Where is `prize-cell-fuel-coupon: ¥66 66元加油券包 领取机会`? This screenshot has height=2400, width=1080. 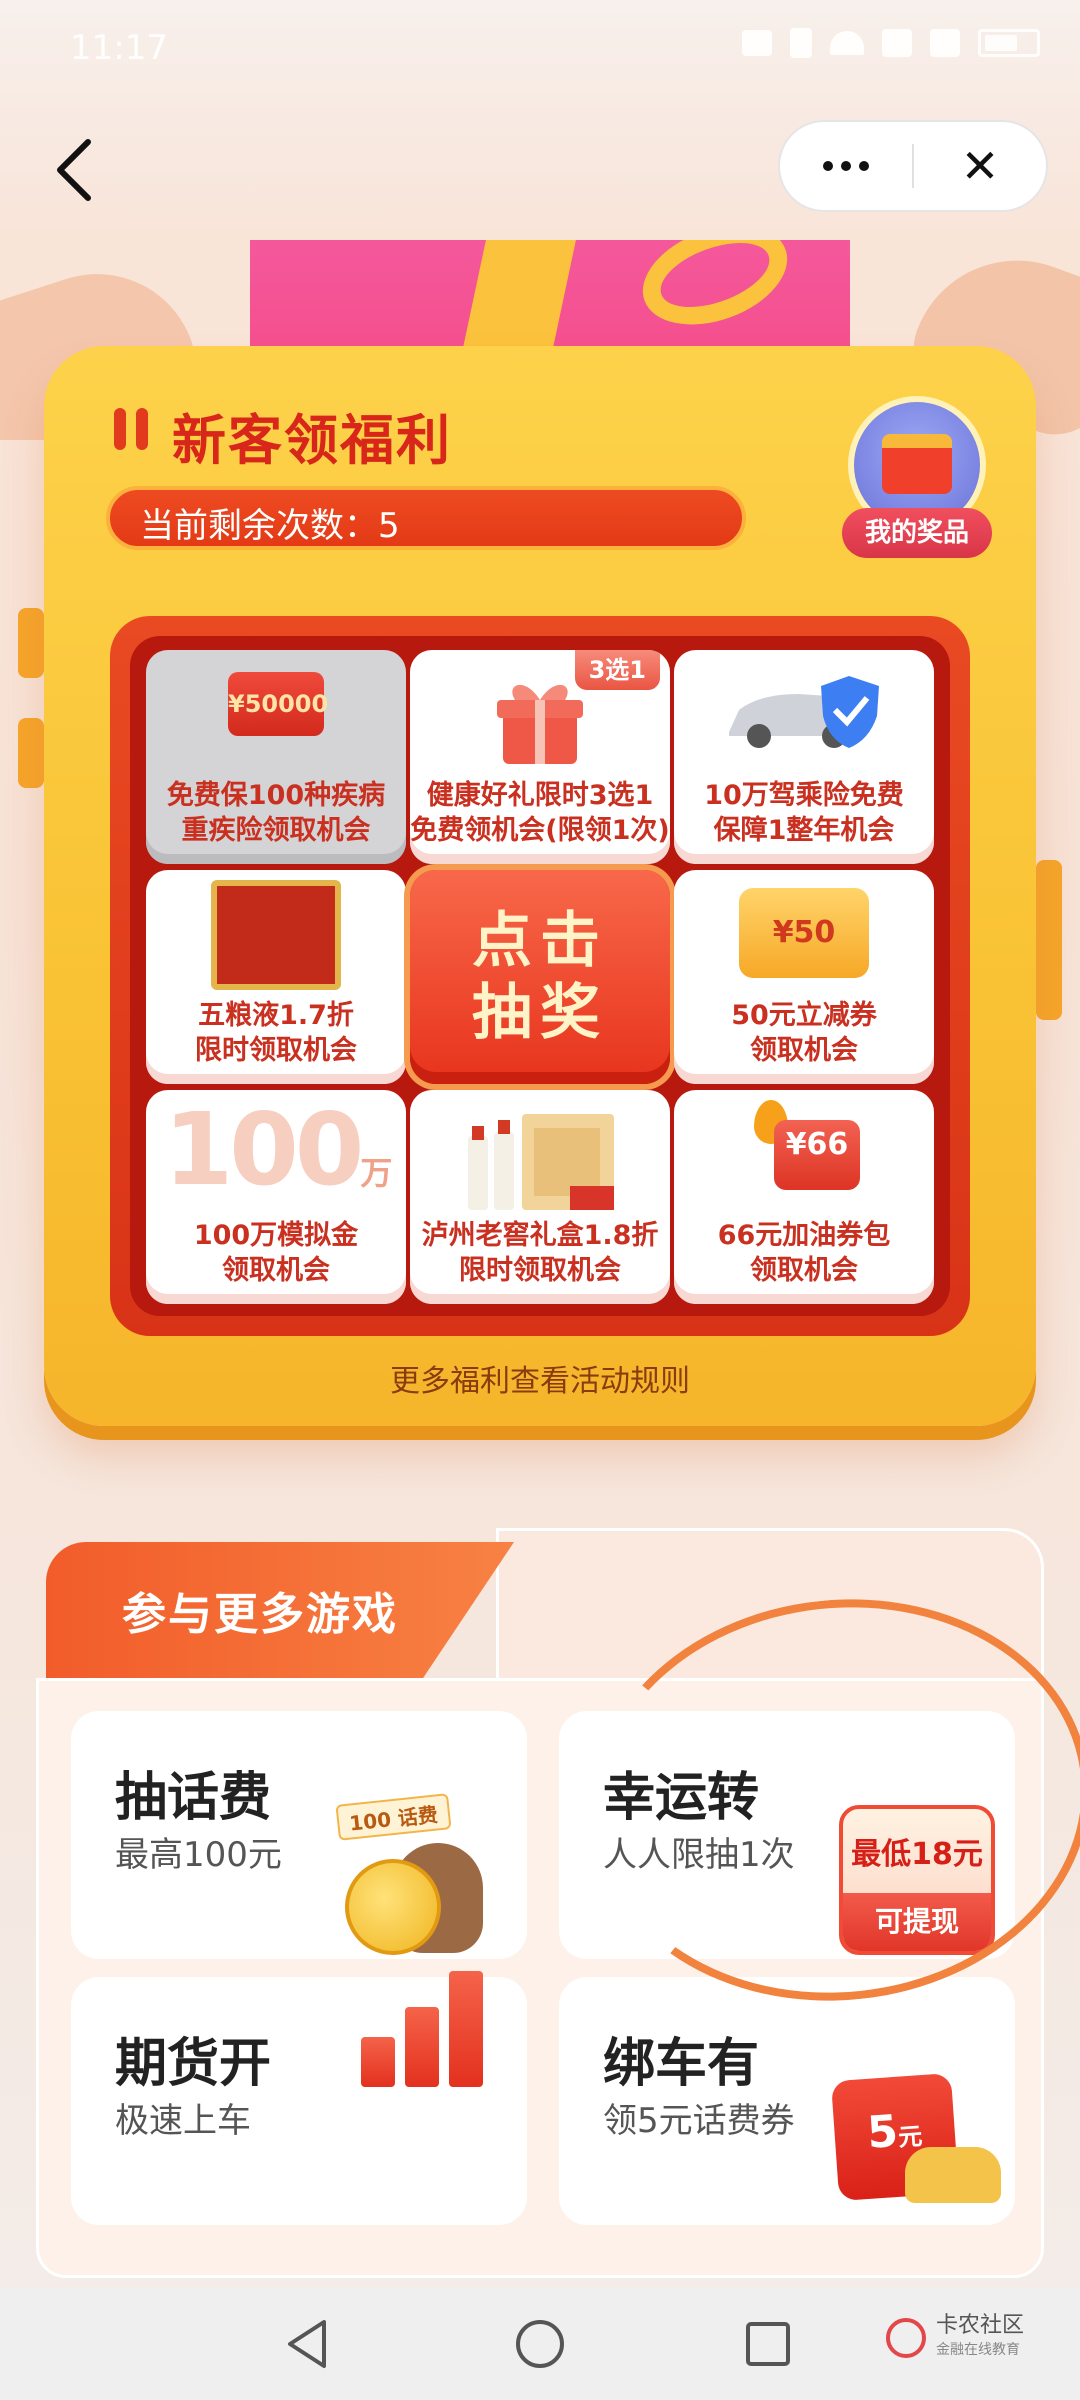 prize-cell-fuel-coupon: ¥66 66元加油券包 领取机会 is located at coordinates (804, 1197).